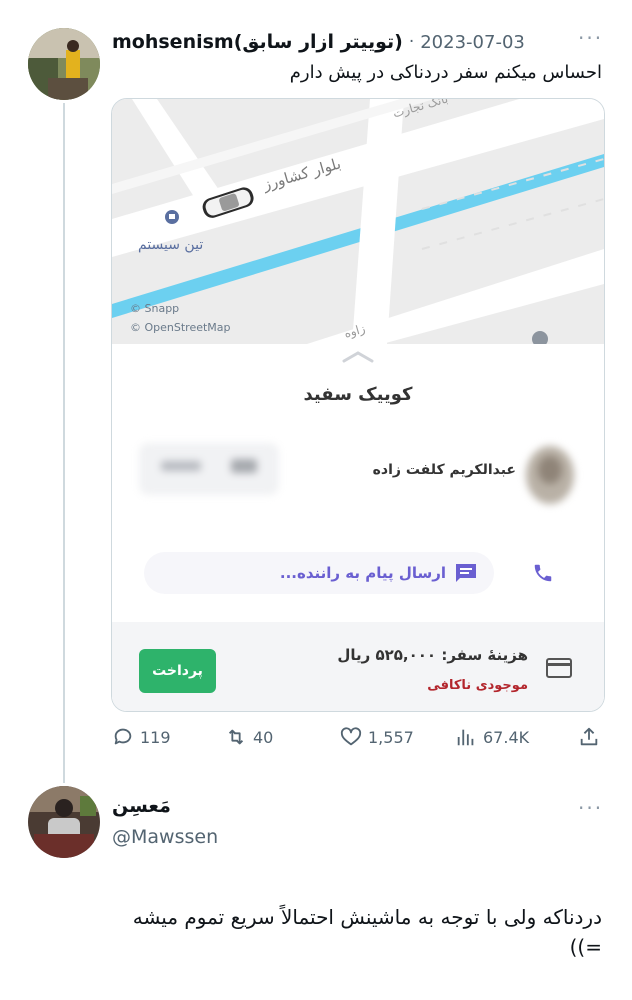  I want to click on car-name: کوییک سفید, so click(358, 394).